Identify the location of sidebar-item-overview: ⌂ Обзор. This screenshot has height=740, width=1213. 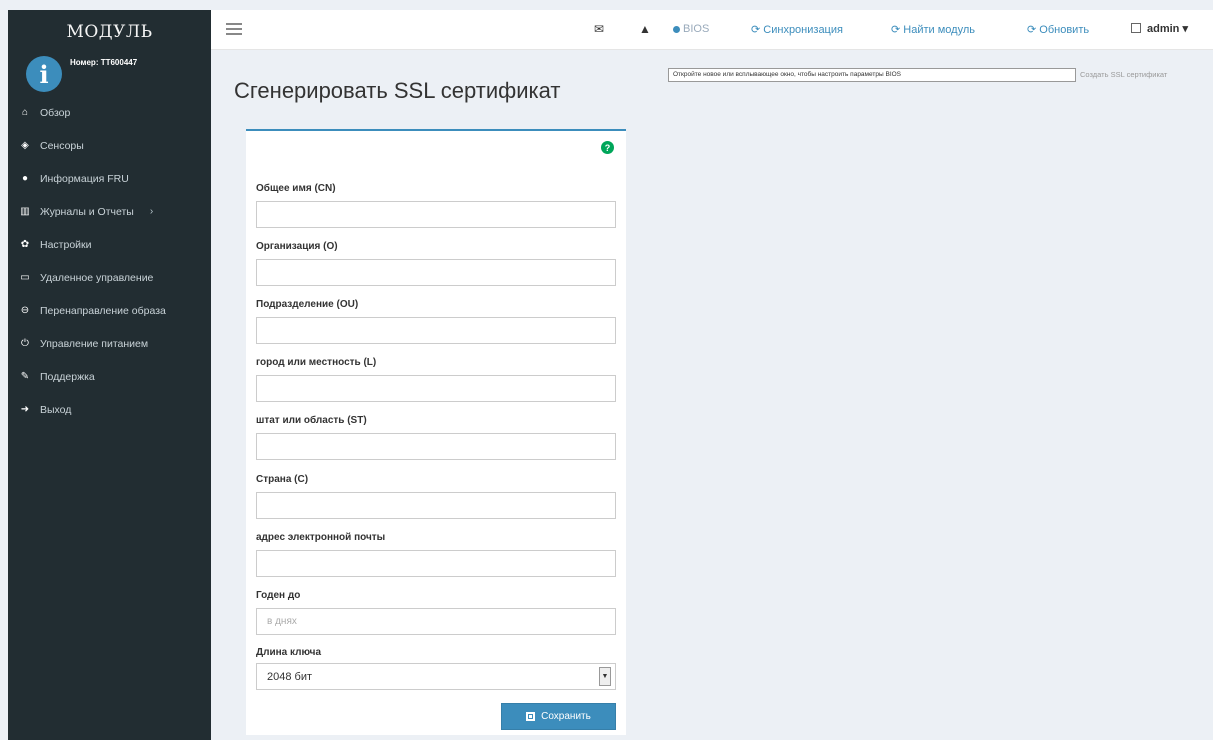
(109, 112).